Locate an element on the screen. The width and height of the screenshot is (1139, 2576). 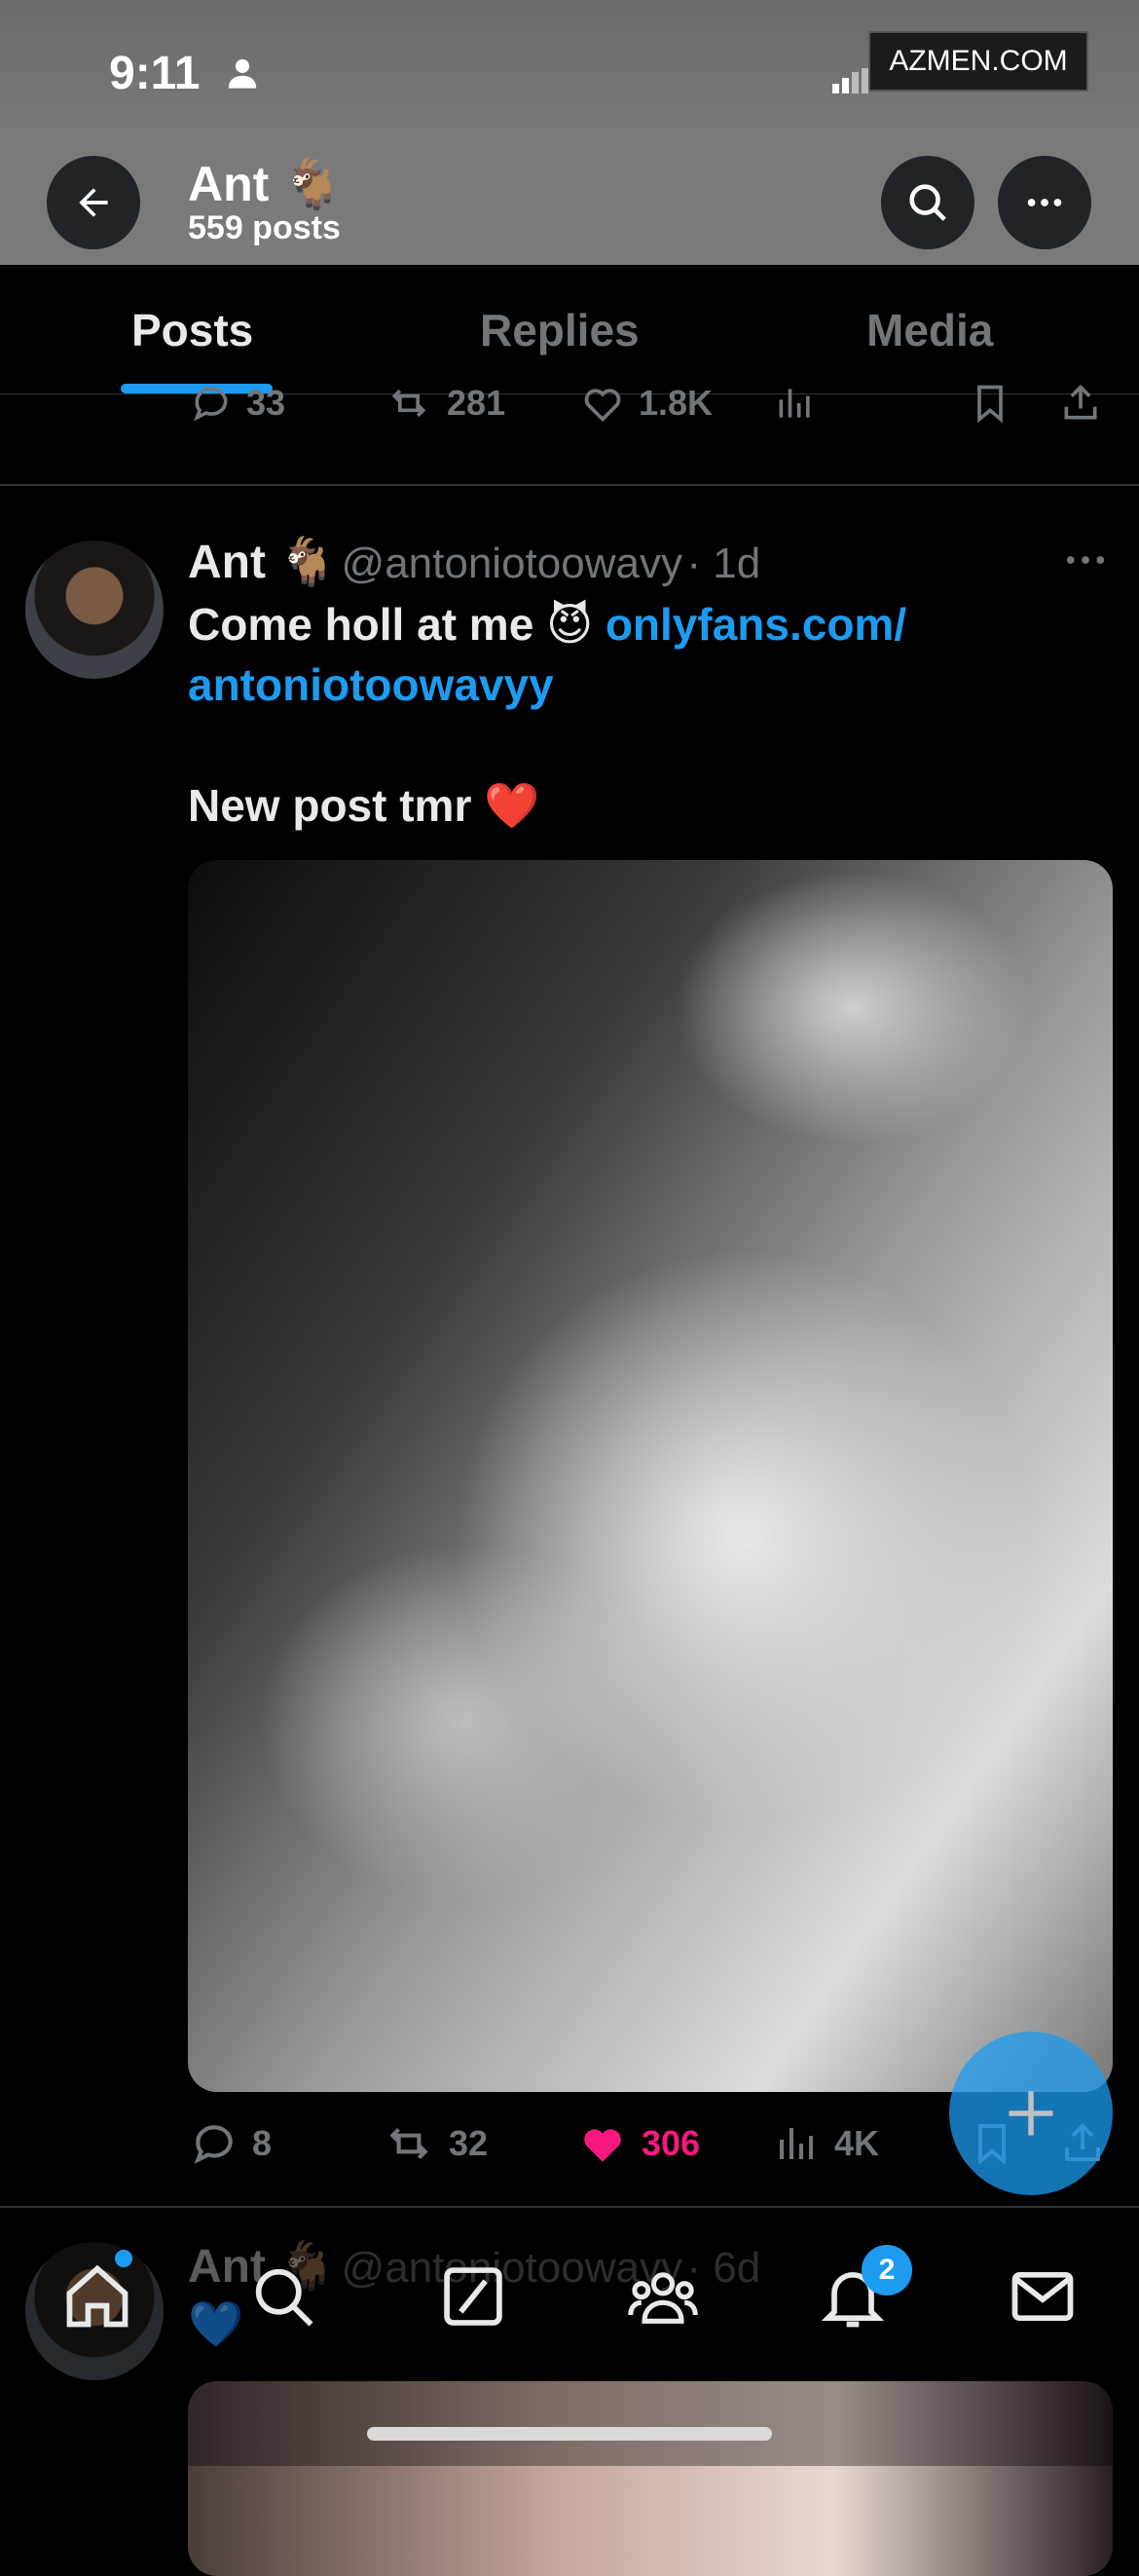
prev-reply-count: 33 is located at coordinates (266, 403).